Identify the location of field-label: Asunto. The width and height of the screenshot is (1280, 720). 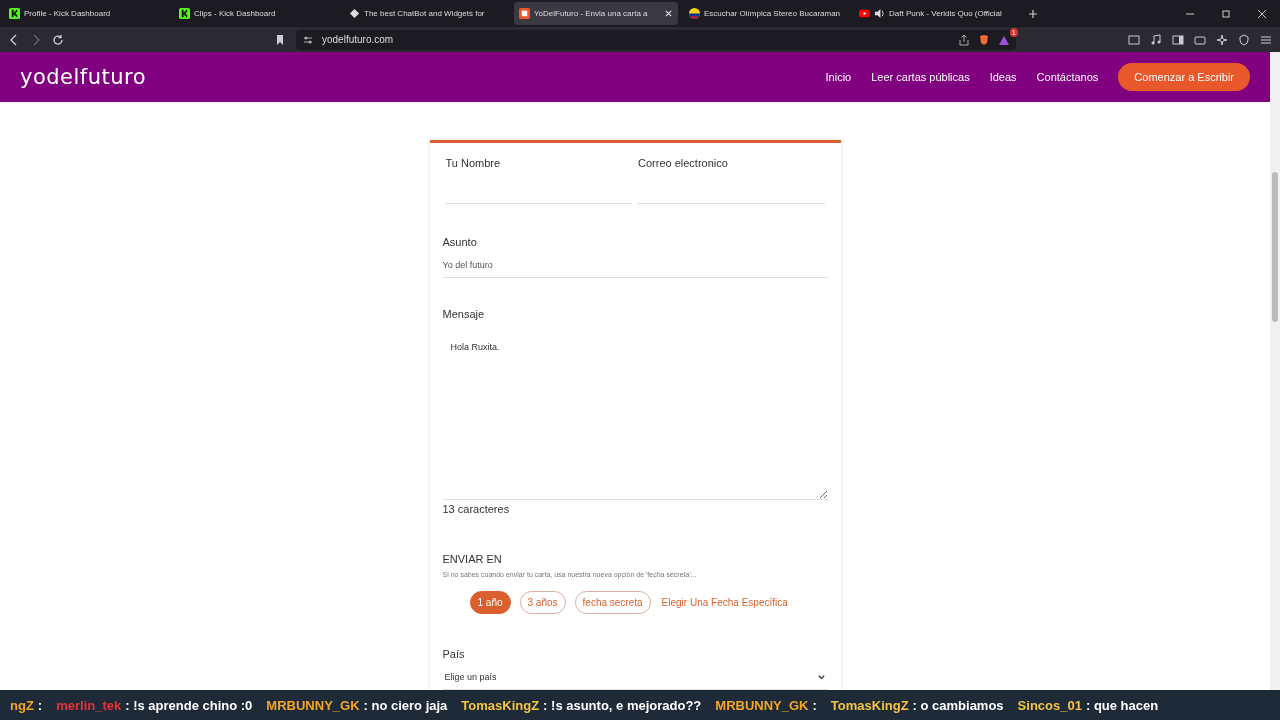
(460, 242).